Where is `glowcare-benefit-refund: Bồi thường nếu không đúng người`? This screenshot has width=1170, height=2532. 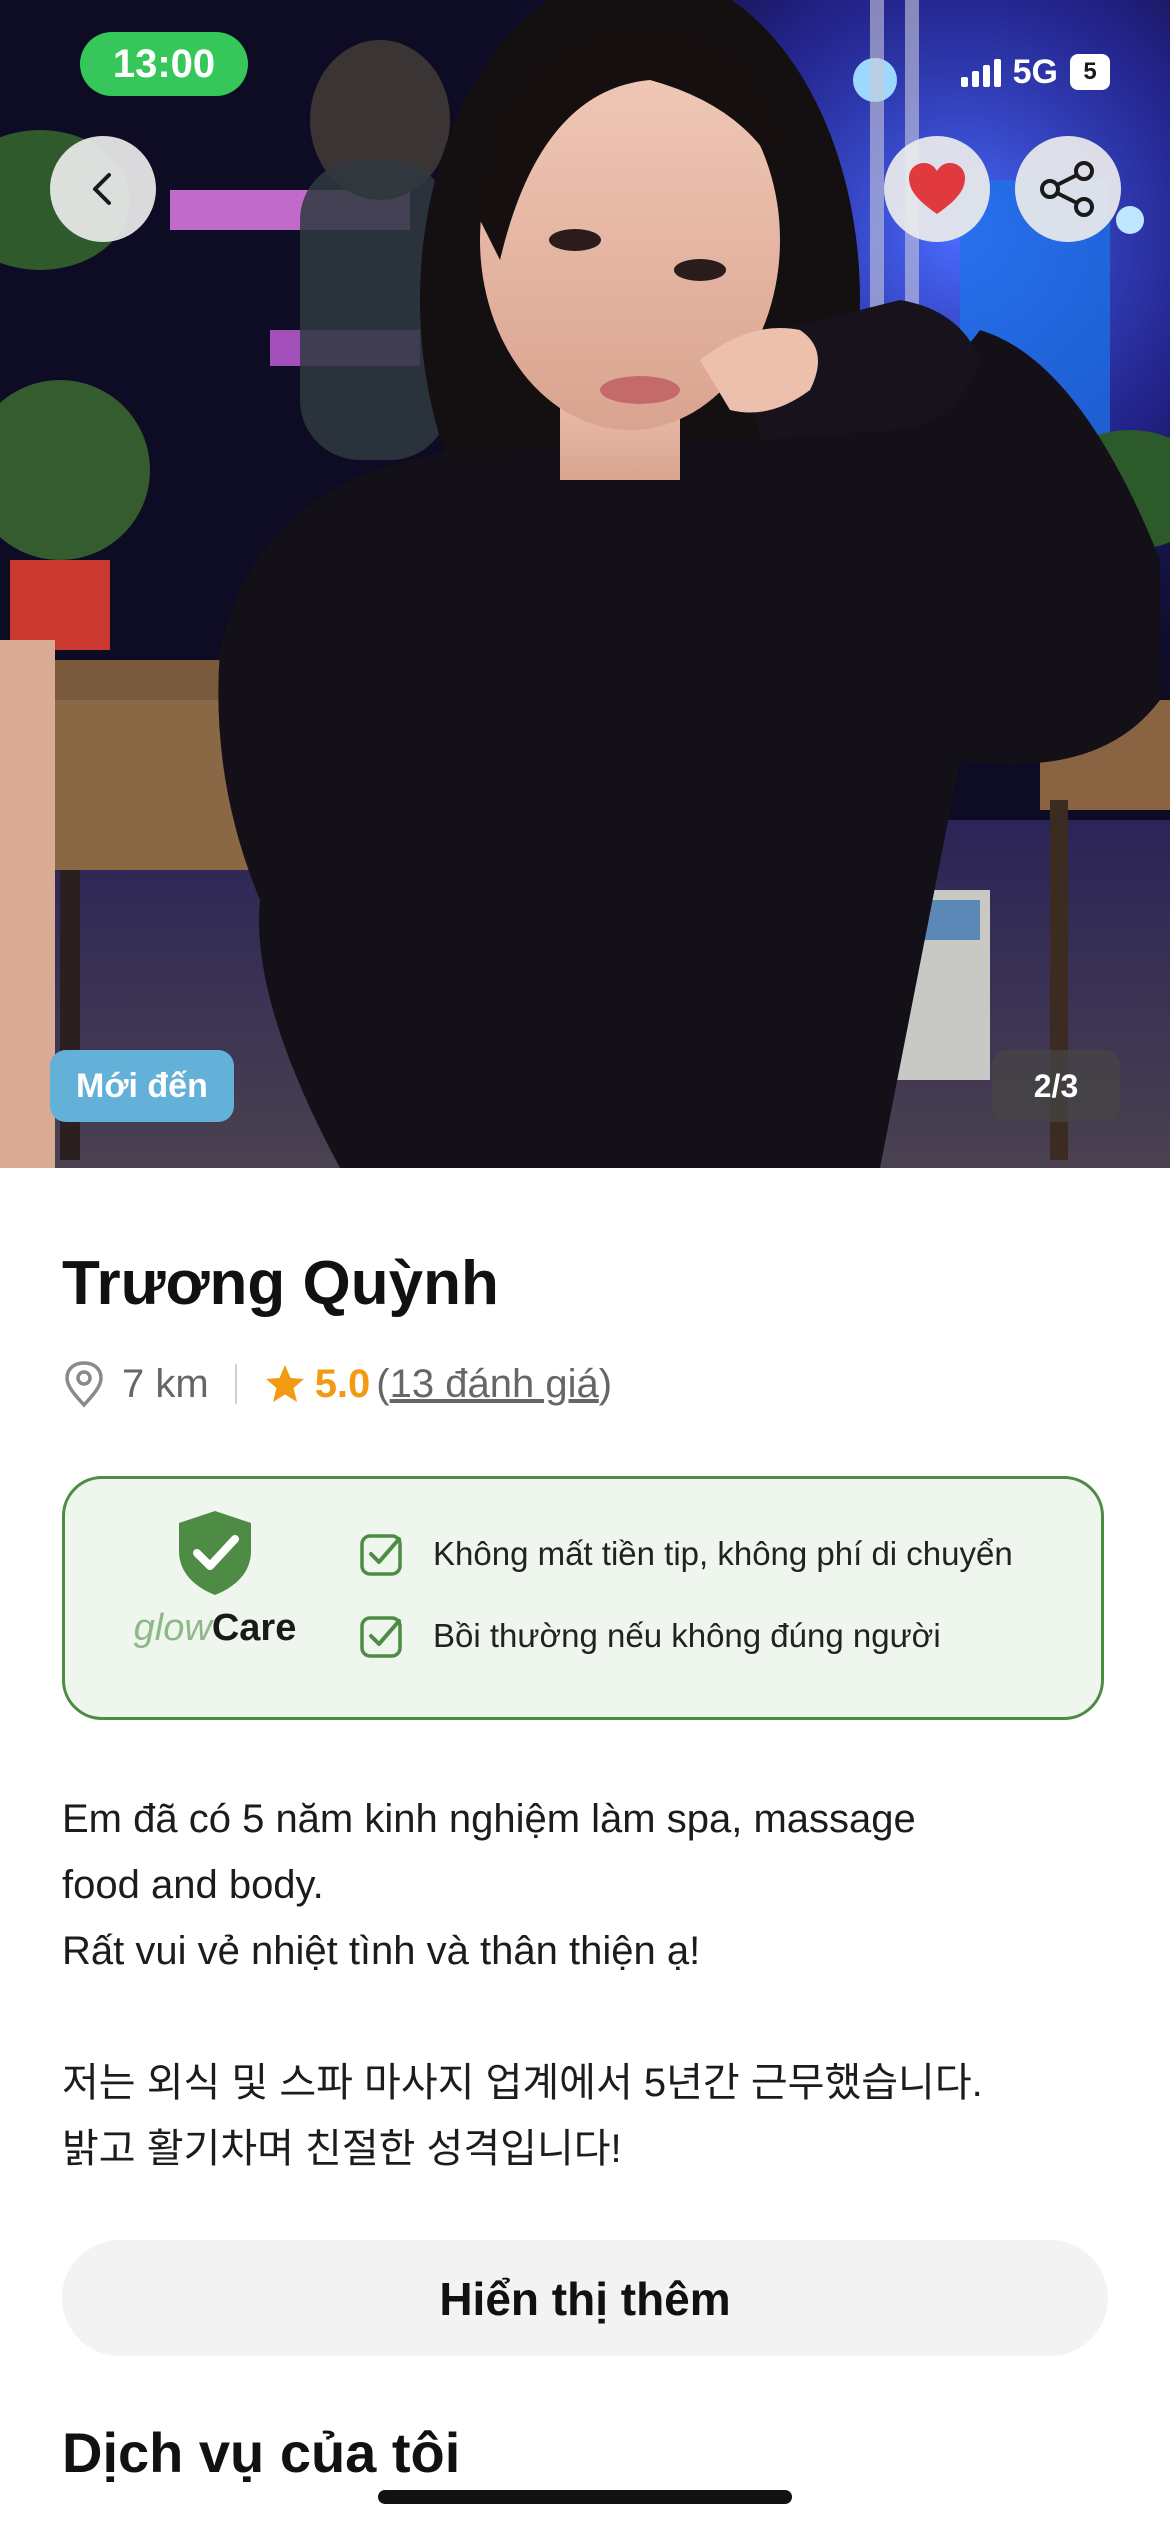
glowcare-benefit-refund: Bồi thường nếu không đúng người is located at coordinates (650, 1636).